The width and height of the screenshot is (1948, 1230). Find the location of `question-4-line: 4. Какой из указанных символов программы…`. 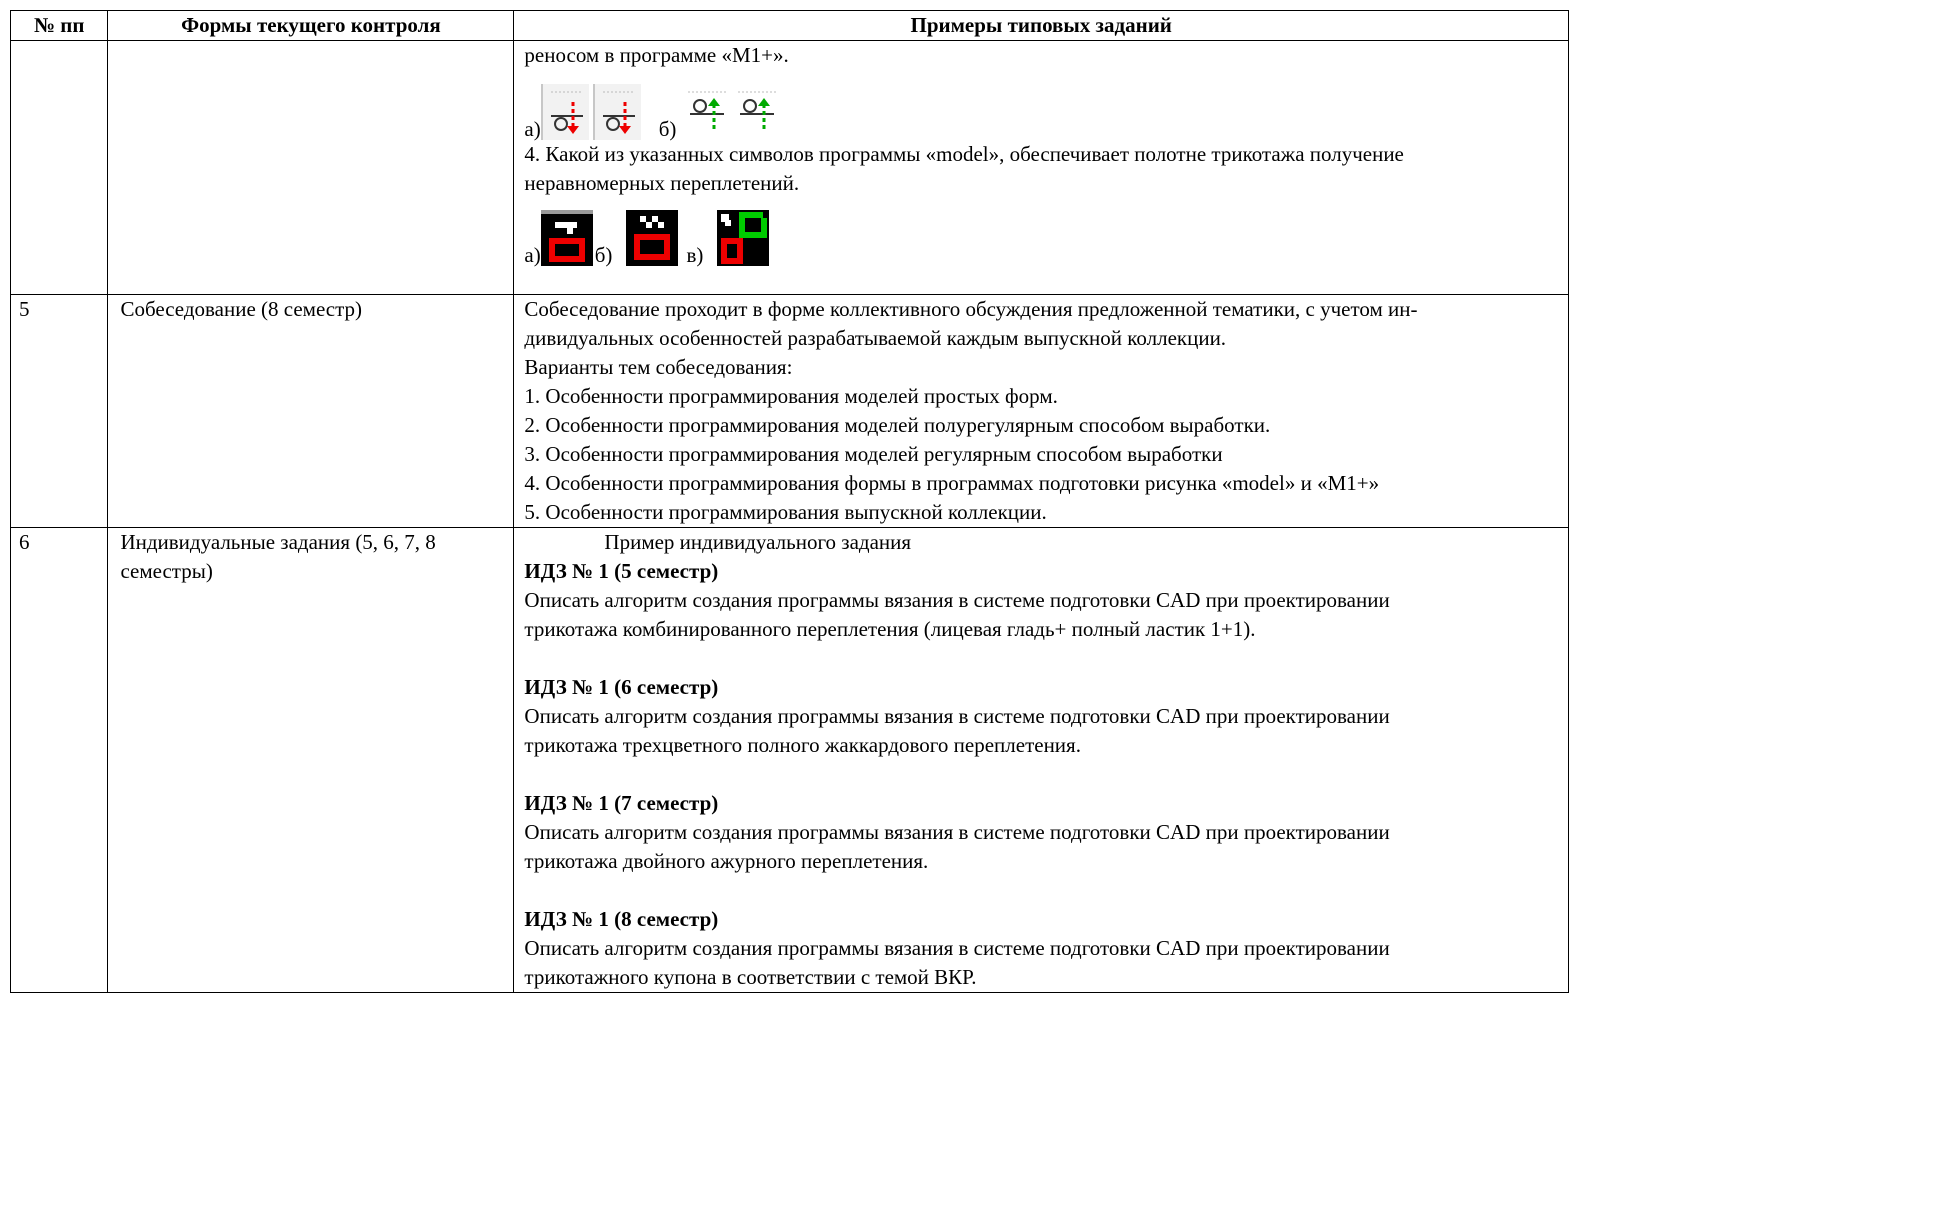

question-4-line: 4. Какой из указанных символов программы… is located at coordinates (964, 154).